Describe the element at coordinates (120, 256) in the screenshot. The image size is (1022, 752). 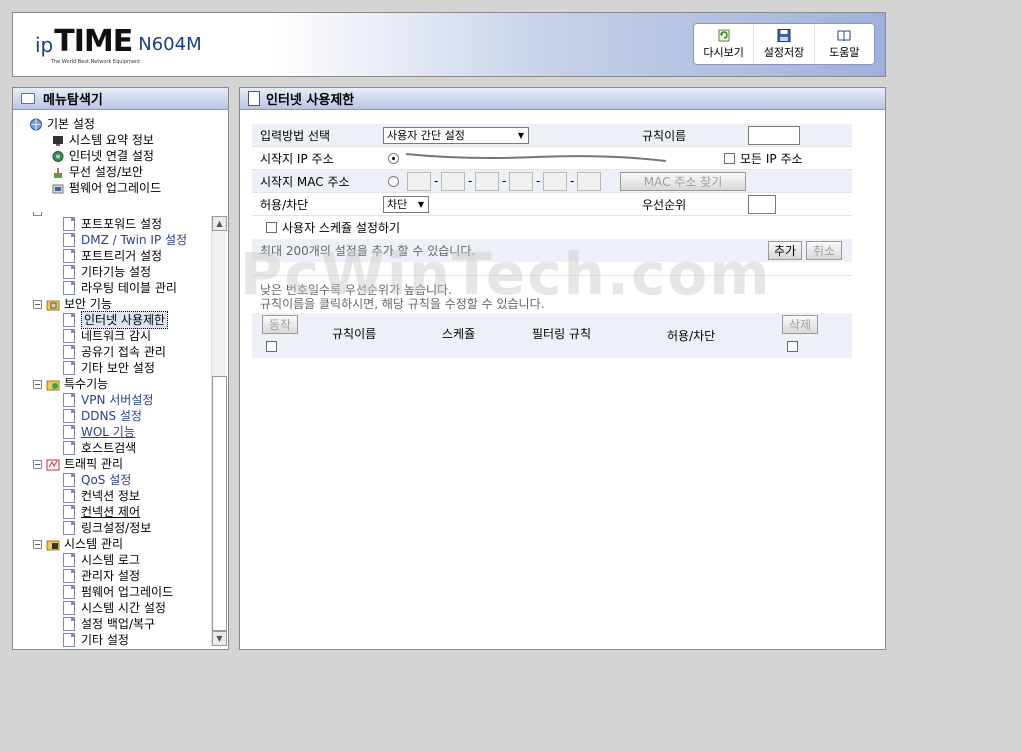
I see `sidebar-item-port-trigger: 포트트리거 설정` at that location.